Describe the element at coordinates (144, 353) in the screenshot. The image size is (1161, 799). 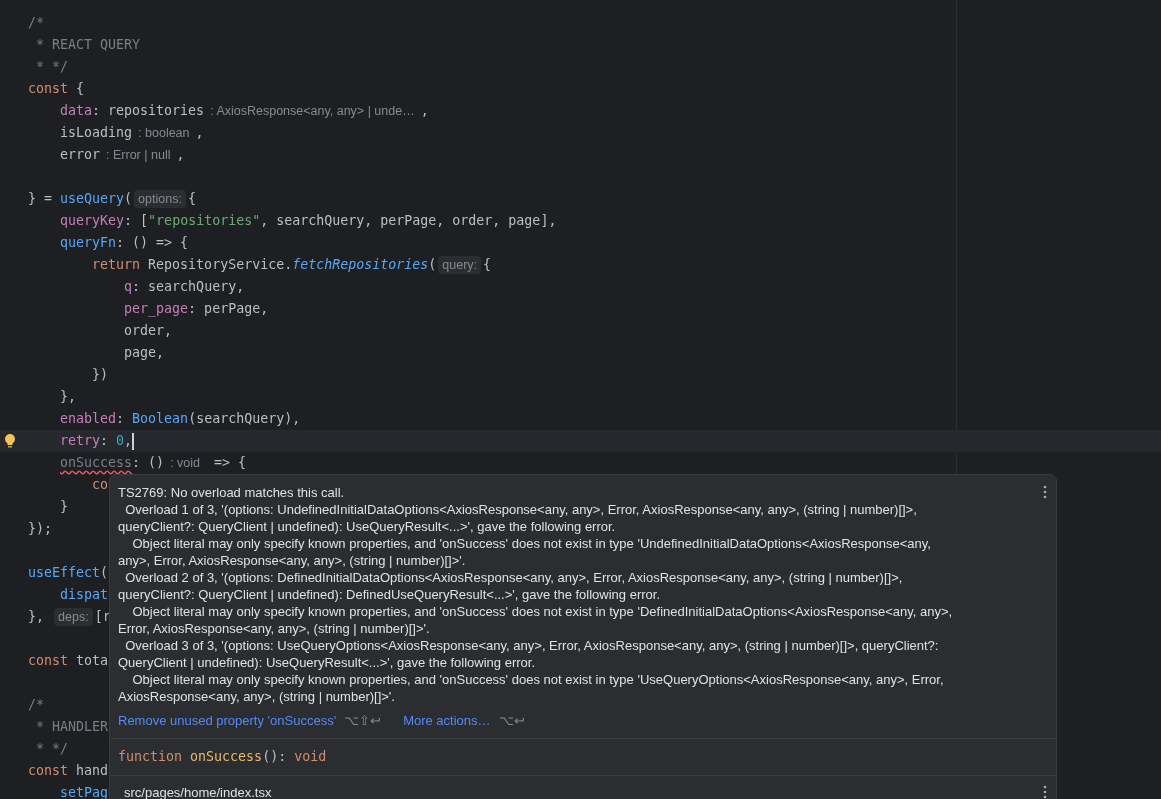
I see `code-text: page,` at that location.